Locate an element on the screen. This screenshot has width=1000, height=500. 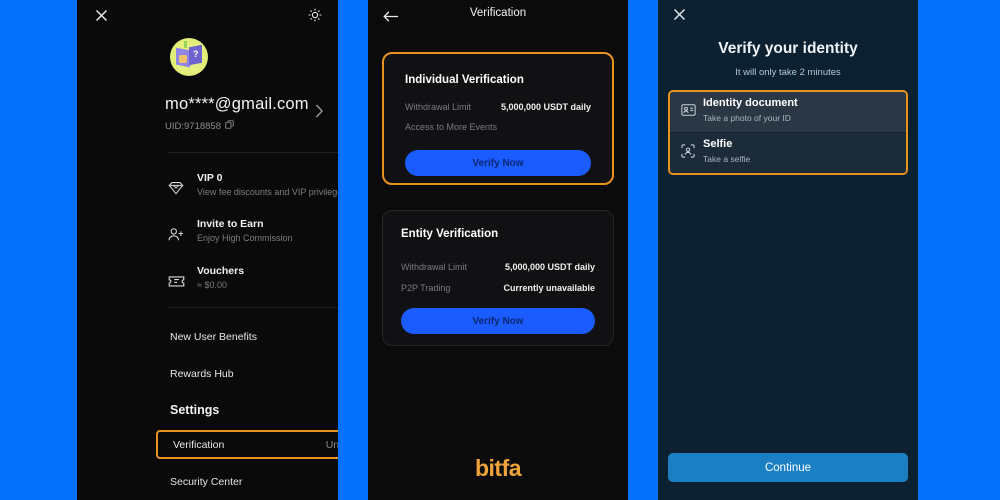
page-title: Verify your identity is located at coordinates (788, 48).